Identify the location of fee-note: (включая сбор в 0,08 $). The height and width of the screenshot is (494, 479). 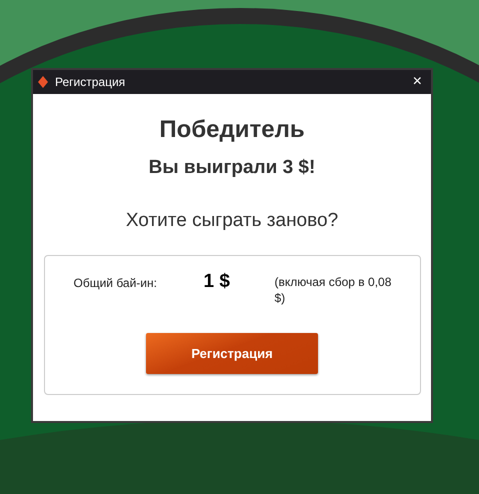
(333, 290).